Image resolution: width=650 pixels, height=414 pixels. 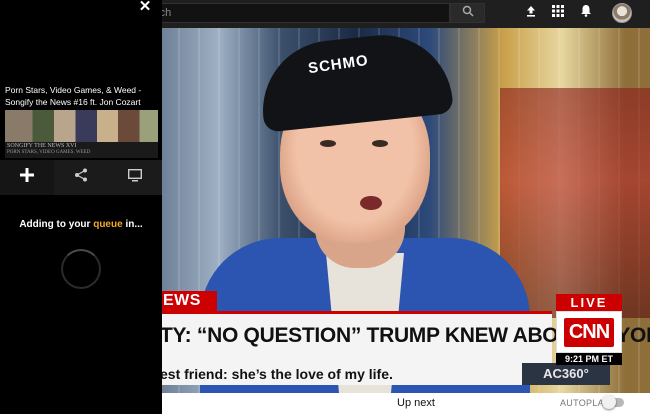 I want to click on upload-icon, so click(x=531, y=13).